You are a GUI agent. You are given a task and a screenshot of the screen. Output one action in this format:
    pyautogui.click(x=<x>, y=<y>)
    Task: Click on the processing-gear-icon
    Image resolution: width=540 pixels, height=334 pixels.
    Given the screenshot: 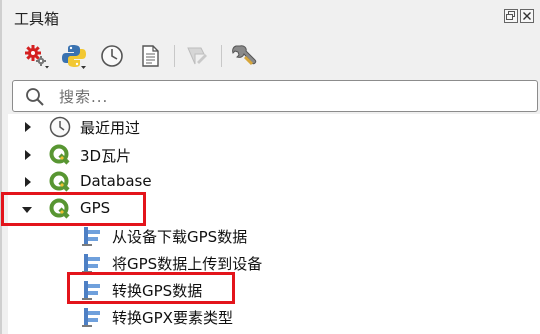 What is the action you would take?
    pyautogui.click(x=37, y=57)
    